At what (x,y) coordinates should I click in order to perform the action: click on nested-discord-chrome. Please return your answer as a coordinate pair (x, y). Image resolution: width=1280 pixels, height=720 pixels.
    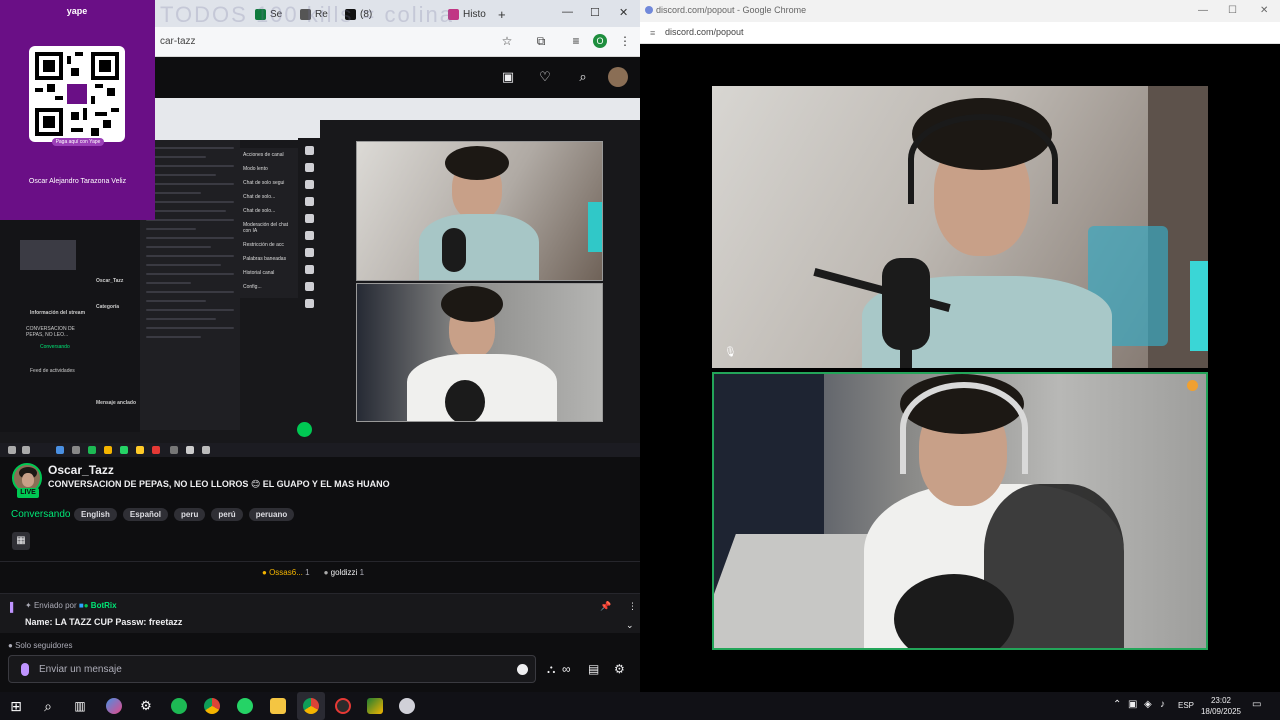
    Looking at the image, I should click on (480, 109).